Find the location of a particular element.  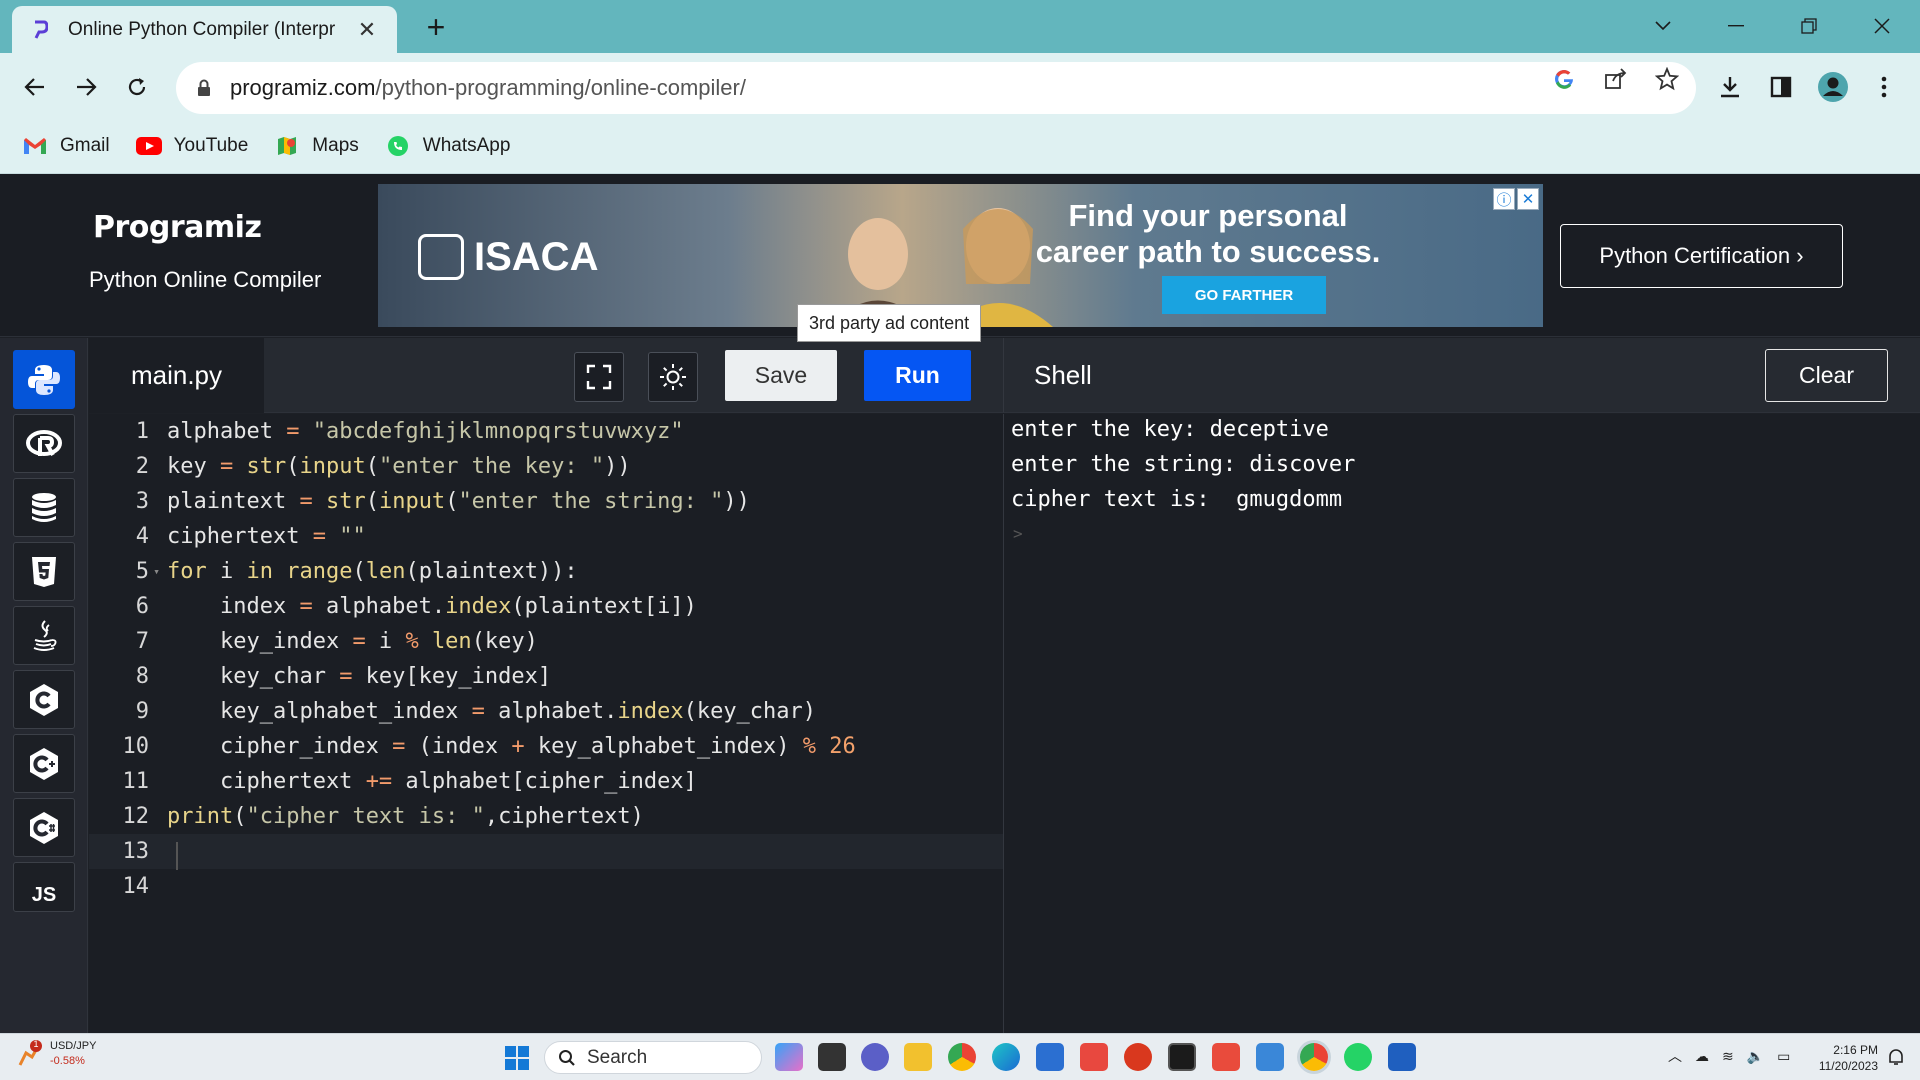

ad-choices: ⓘ ✕ is located at coordinates (1515, 199).